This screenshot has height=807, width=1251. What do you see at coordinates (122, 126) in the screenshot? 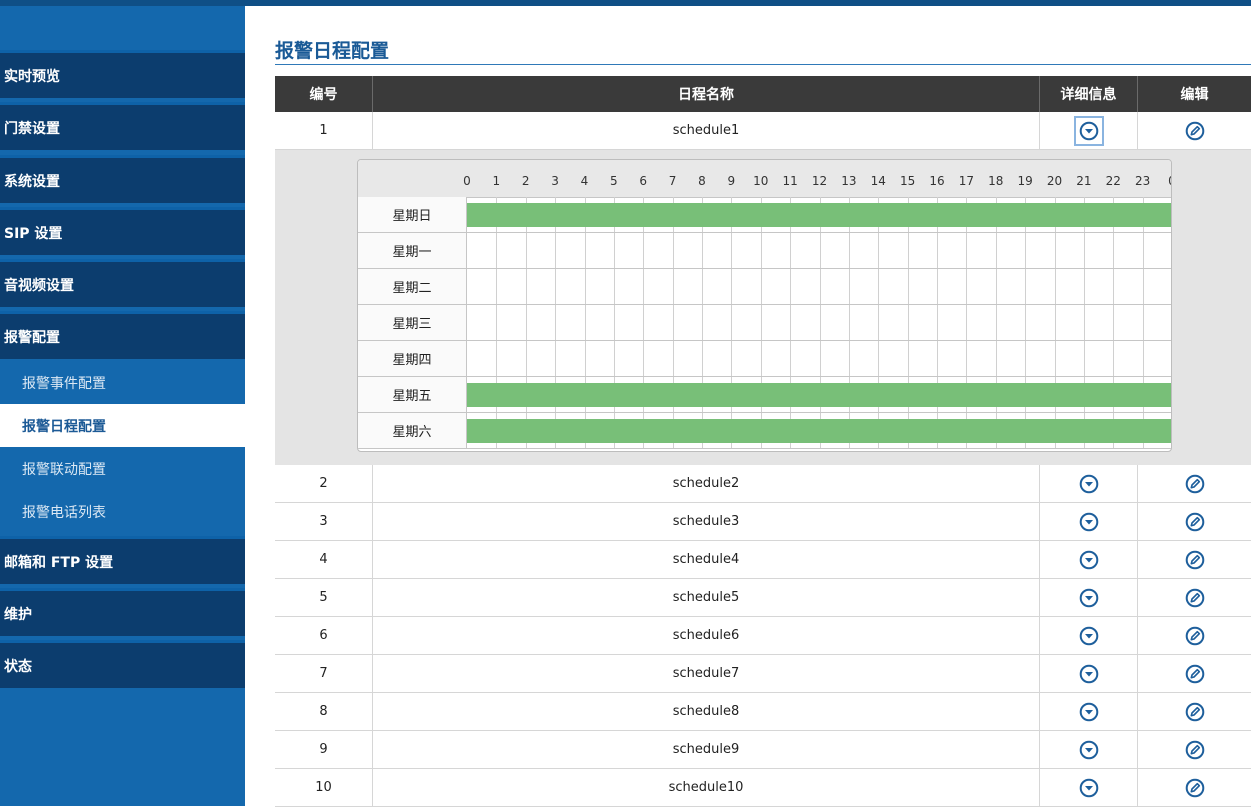
I see `sidebar-item-1: 门禁设置` at bounding box center [122, 126].